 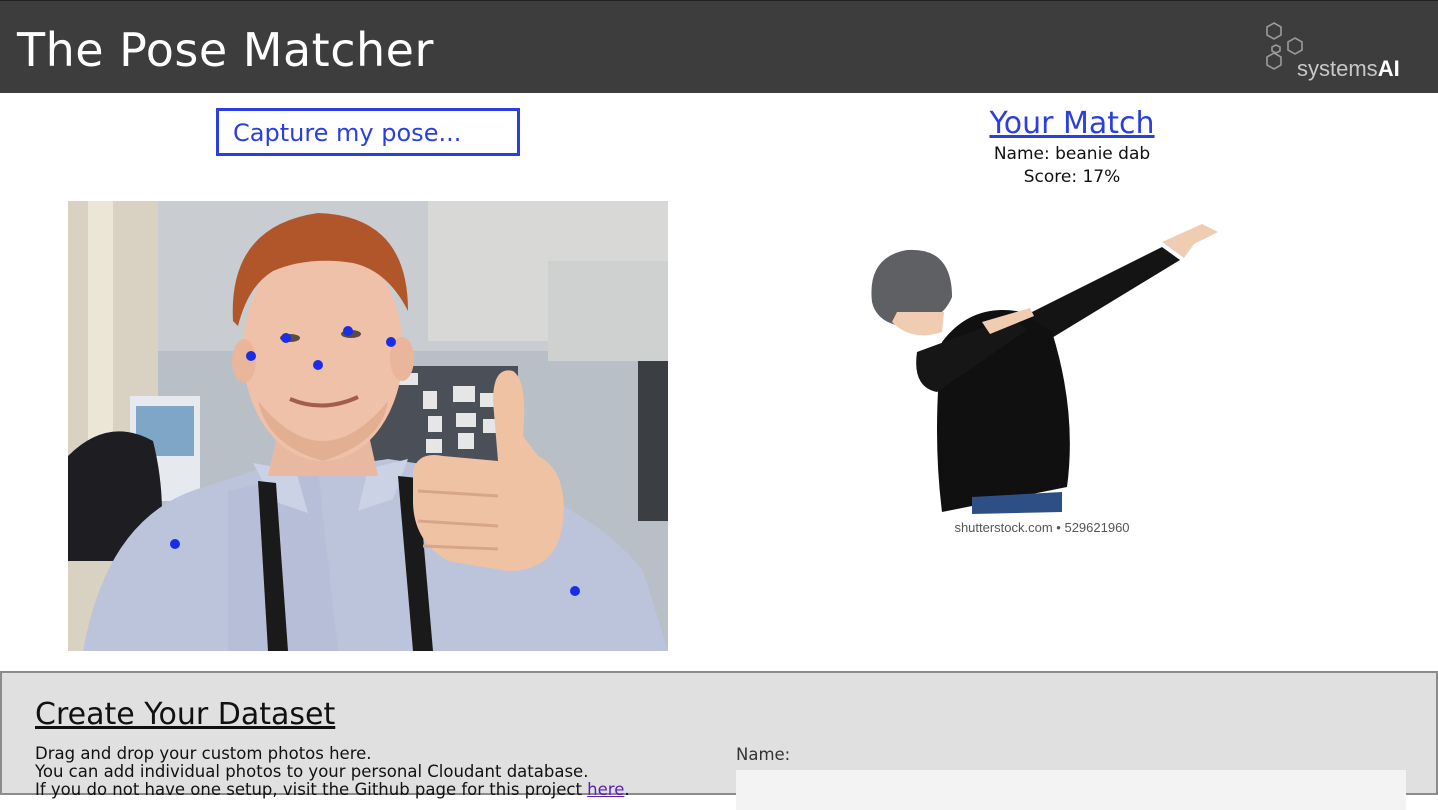 What do you see at coordinates (605, 789) in the screenshot?
I see `github-here-link: here` at bounding box center [605, 789].